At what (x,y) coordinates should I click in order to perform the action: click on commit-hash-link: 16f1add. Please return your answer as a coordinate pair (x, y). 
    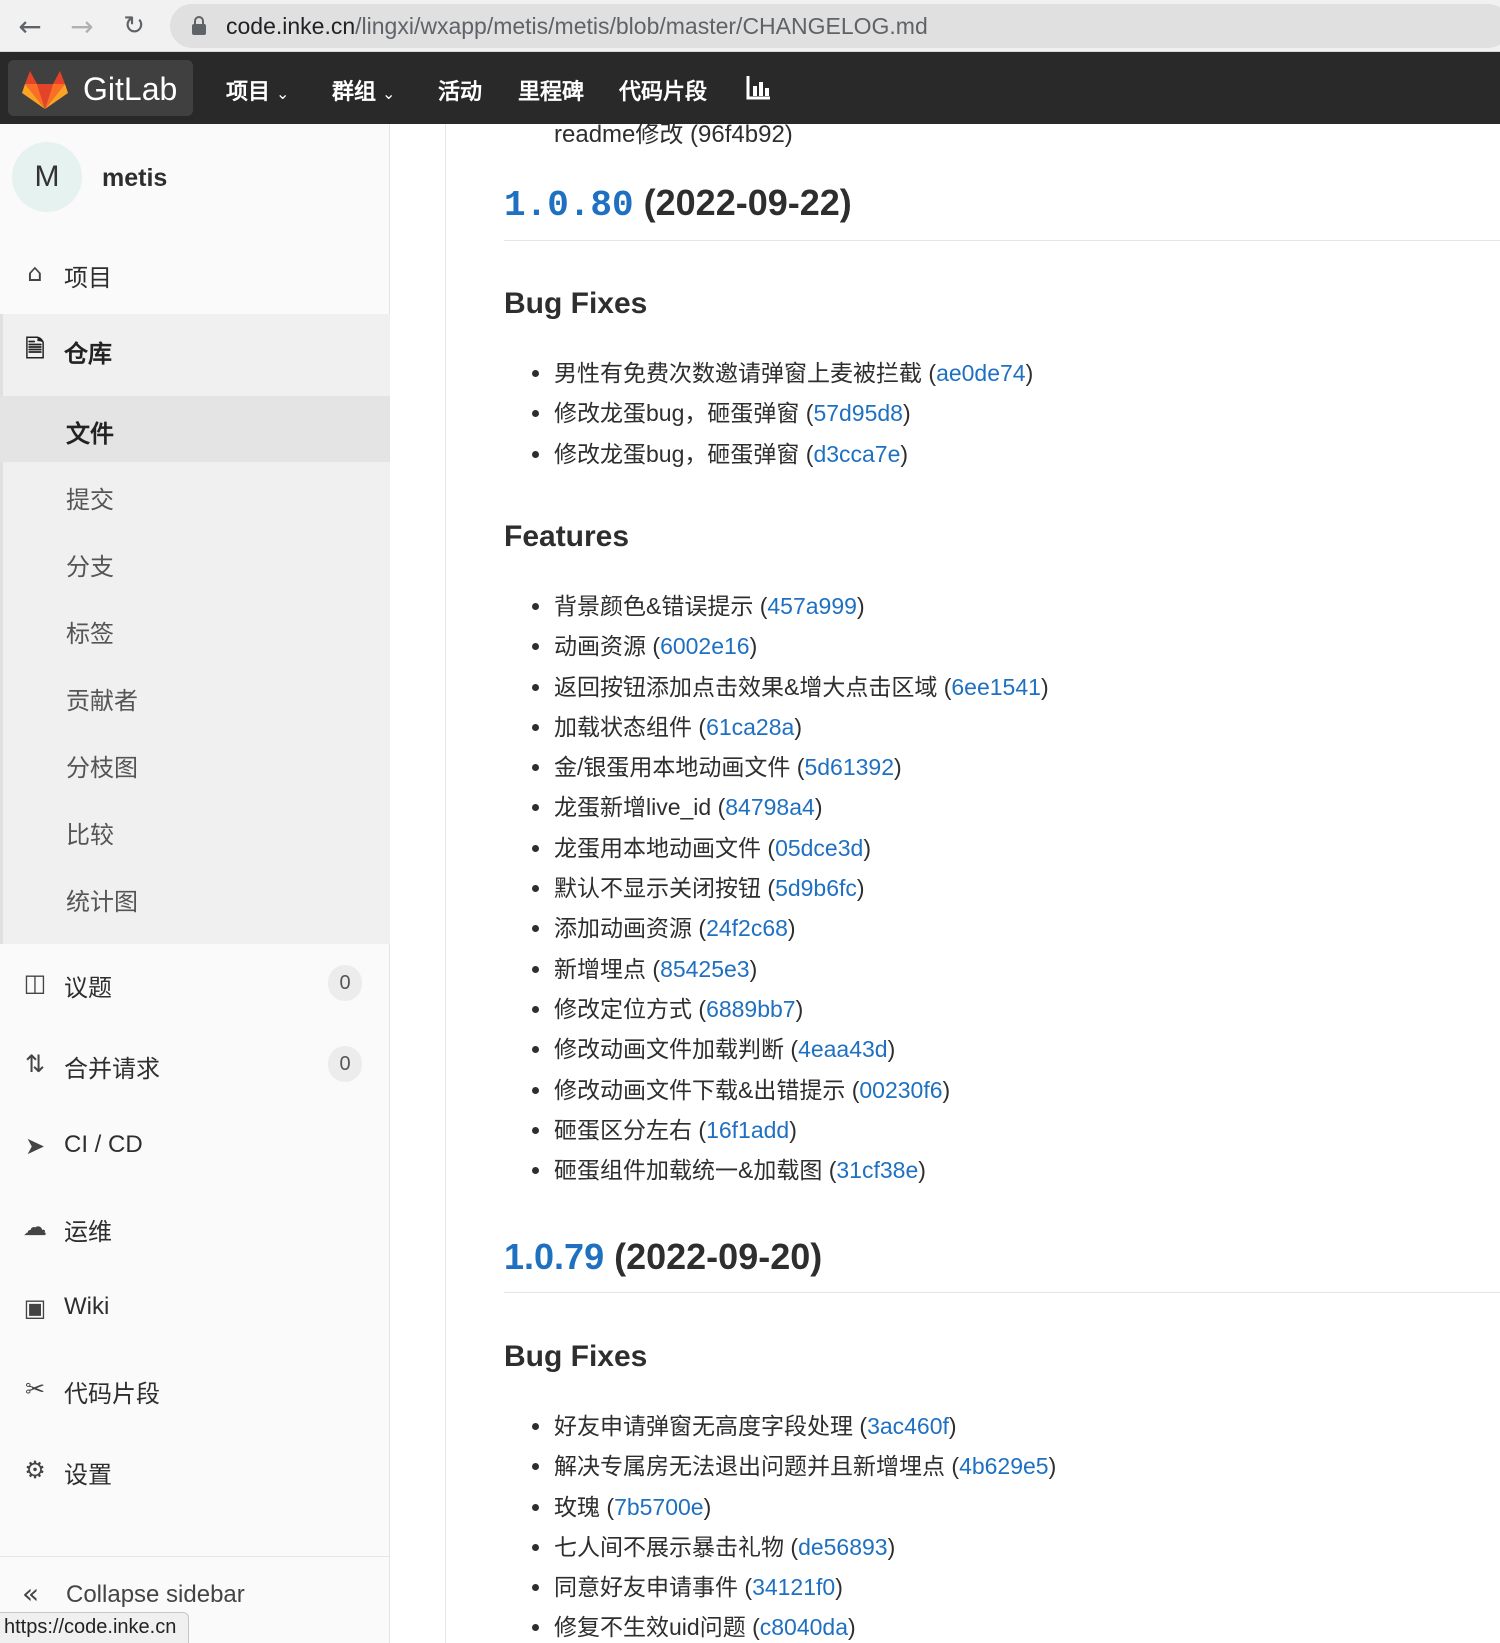
    Looking at the image, I should click on (747, 1130).